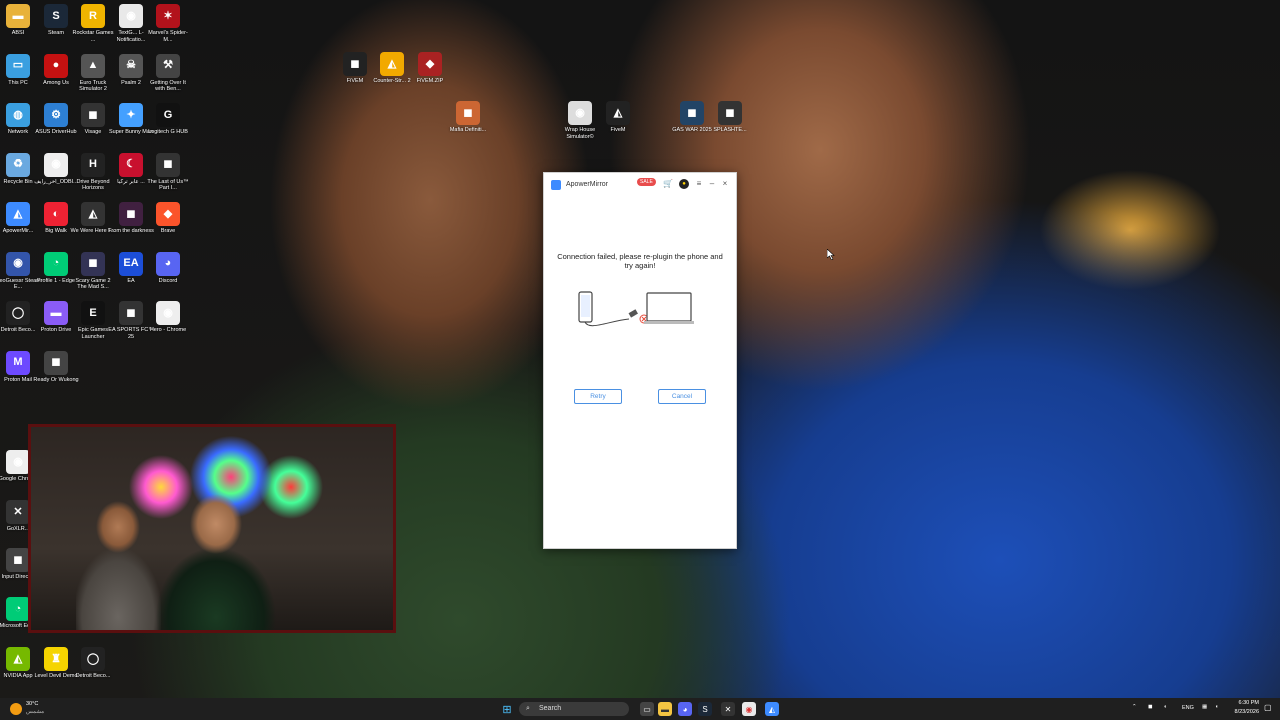 This screenshot has height=720, width=1280. What do you see at coordinates (168, 280) in the screenshot?
I see `desktop-icon-label: Discord` at bounding box center [168, 280].